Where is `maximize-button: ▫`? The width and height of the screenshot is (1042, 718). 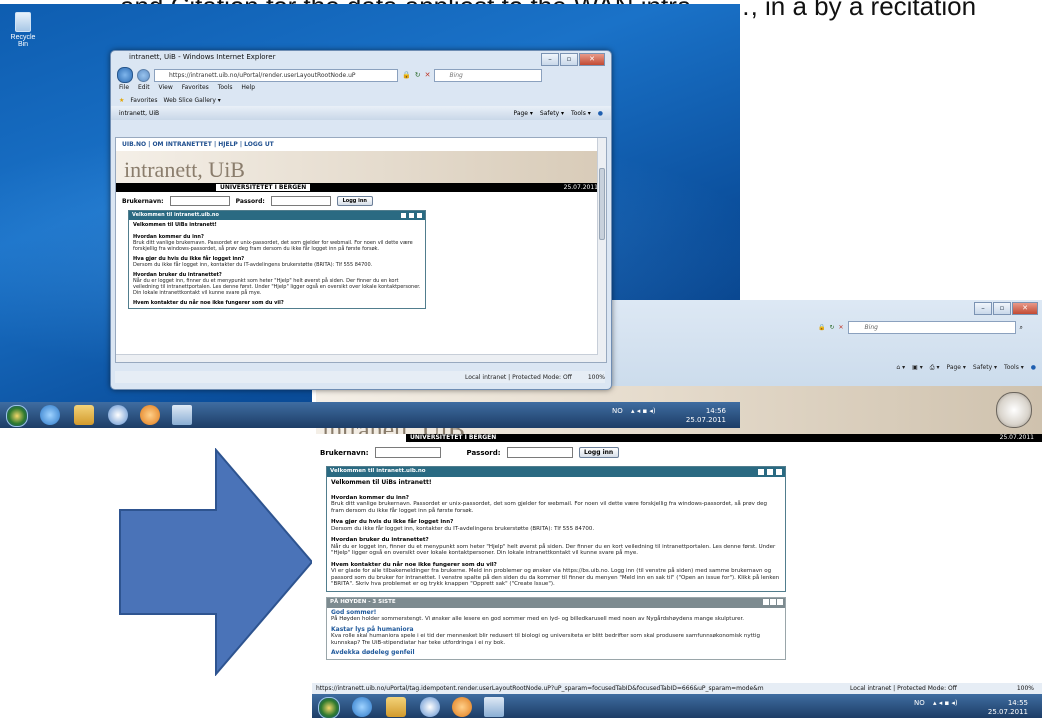
maximize-button: ▫ is located at coordinates (569, 59).